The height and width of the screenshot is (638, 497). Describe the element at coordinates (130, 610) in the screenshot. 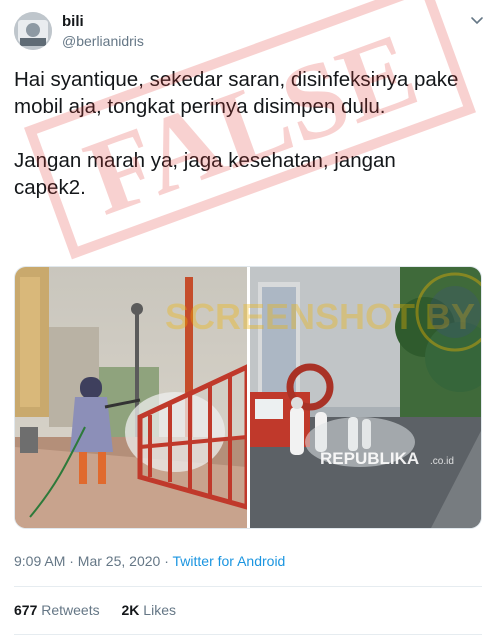

I see `likes-count: 2K` at that location.